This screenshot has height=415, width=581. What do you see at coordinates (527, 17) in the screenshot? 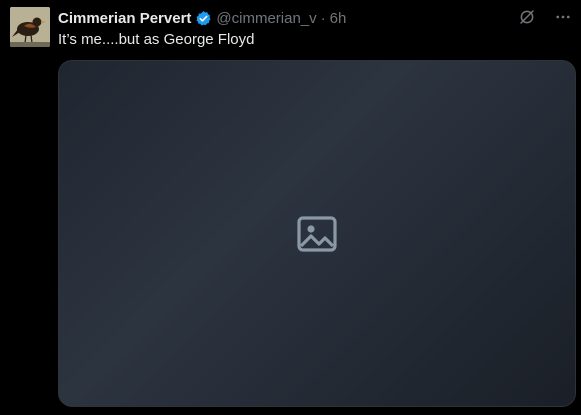
I see `grok-icon` at bounding box center [527, 17].